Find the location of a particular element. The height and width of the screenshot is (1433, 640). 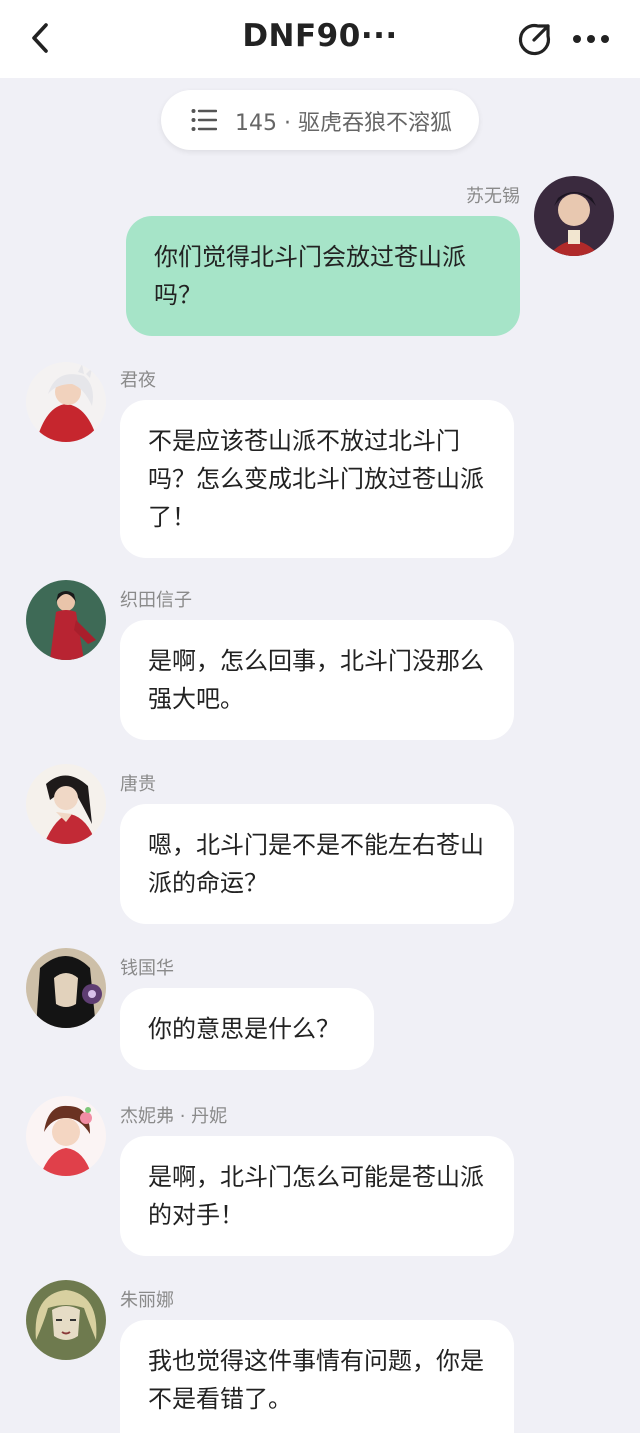

sender-name: 织田信子 is located at coordinates (156, 600).